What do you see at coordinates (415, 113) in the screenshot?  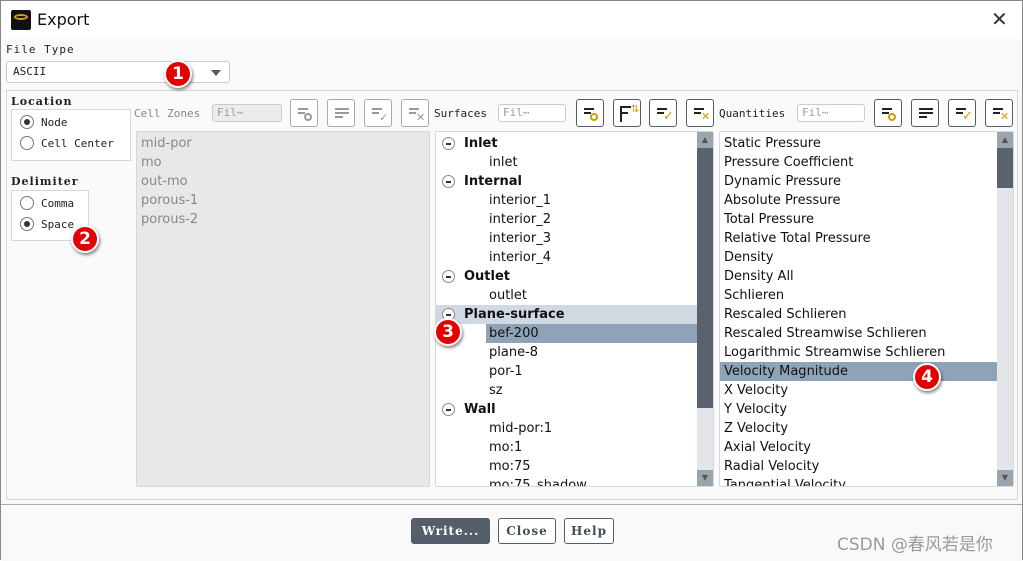 I see `clear-zones-button: ✕` at bounding box center [415, 113].